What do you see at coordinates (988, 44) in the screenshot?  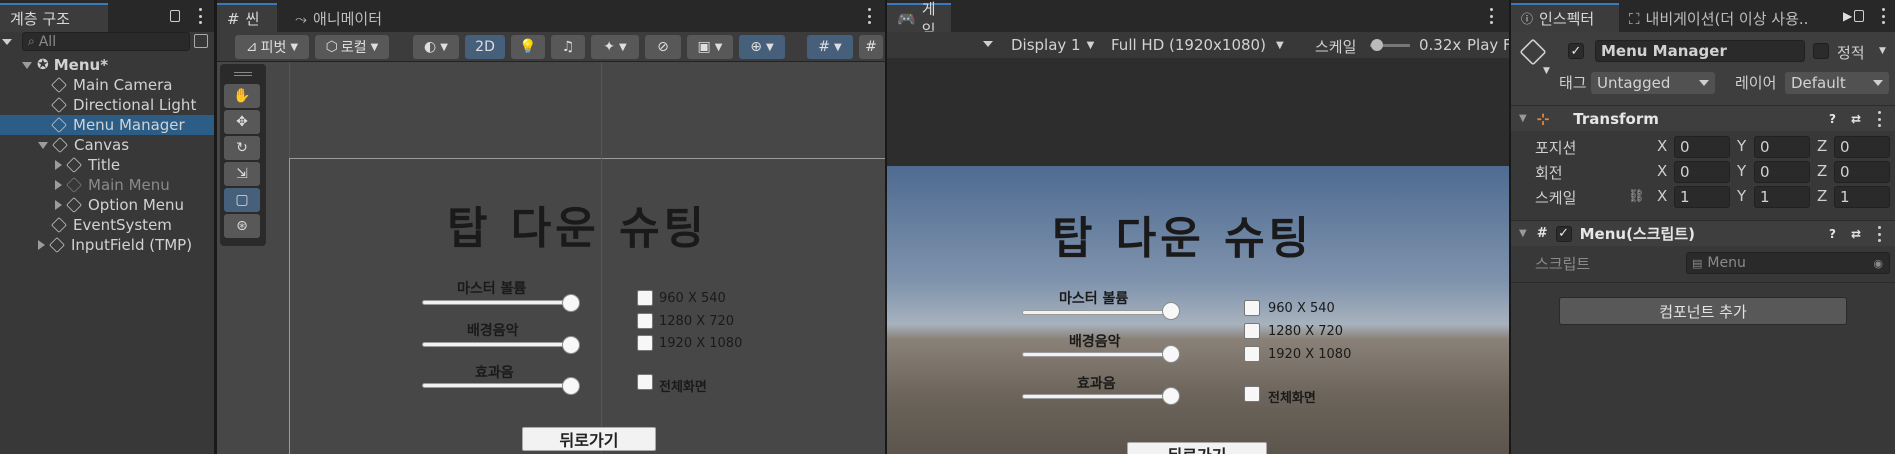 I see `game-view-dropdown` at bounding box center [988, 44].